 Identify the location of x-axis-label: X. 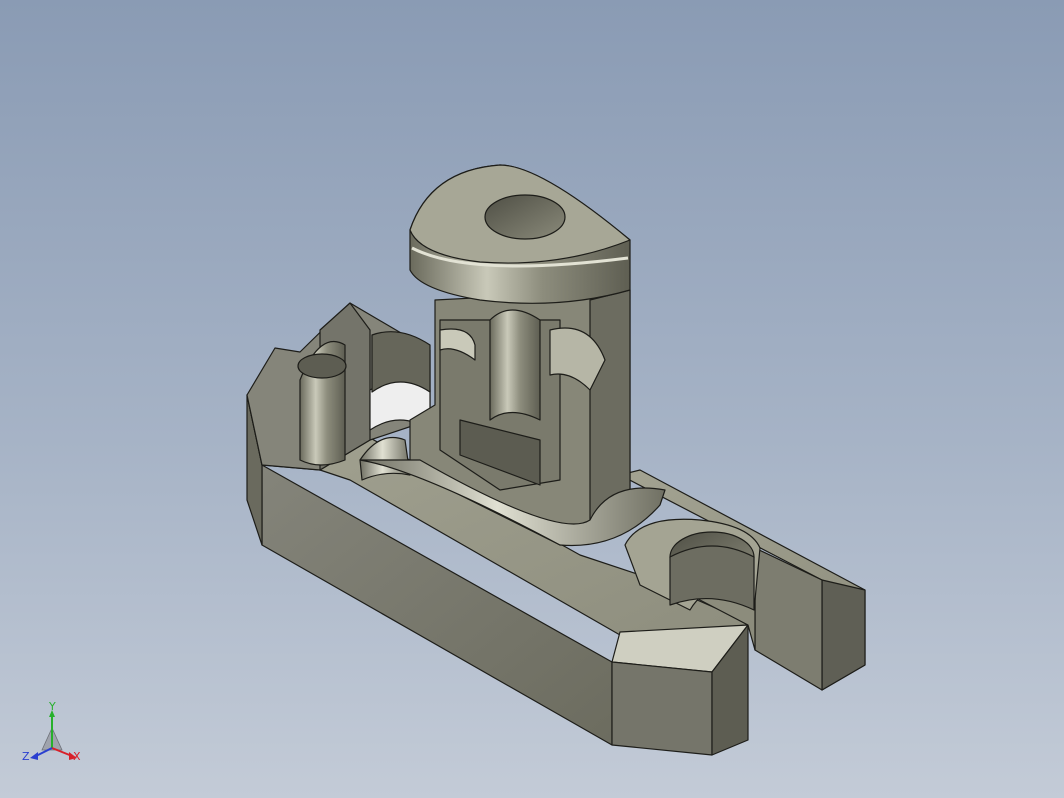
(77, 756).